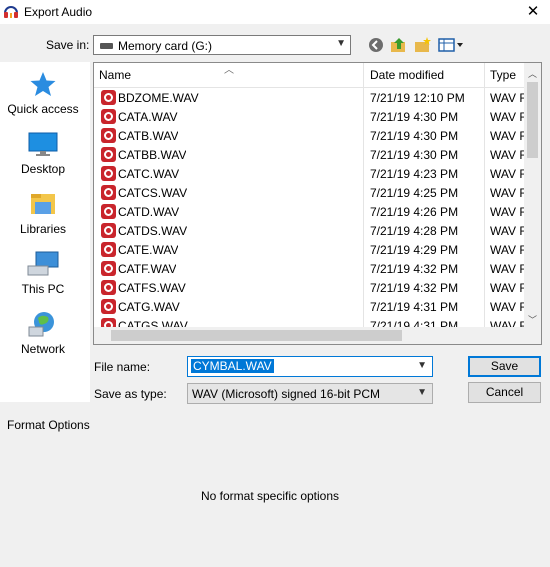  Describe the element at coordinates (309, 135) in the screenshot. I see `file-row: CATB.WAV 7/21/19 4:30 PM WAV F` at that location.